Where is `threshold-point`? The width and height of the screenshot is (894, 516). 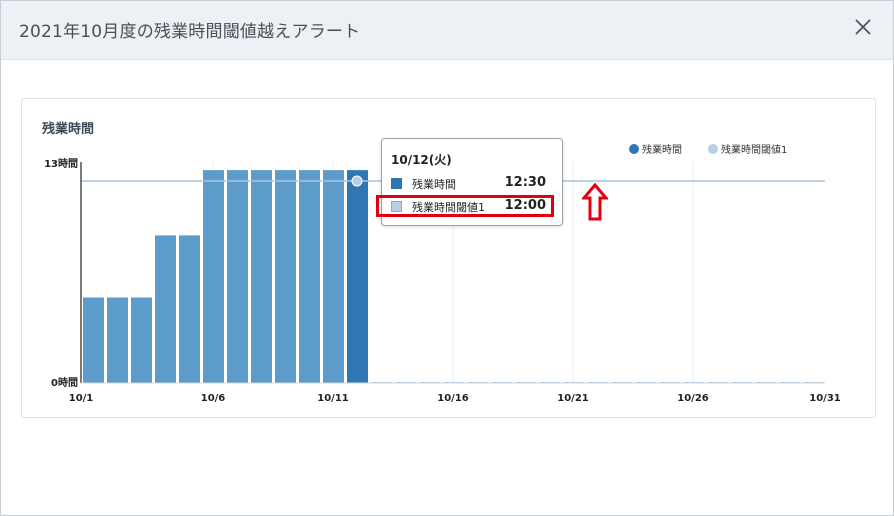
threshold-point is located at coordinates (357, 181).